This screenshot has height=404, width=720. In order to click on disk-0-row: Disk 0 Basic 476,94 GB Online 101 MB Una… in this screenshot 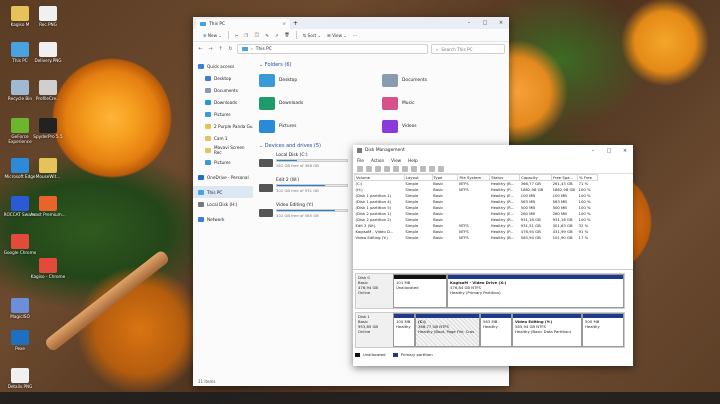, I will do `click(490, 291)`.